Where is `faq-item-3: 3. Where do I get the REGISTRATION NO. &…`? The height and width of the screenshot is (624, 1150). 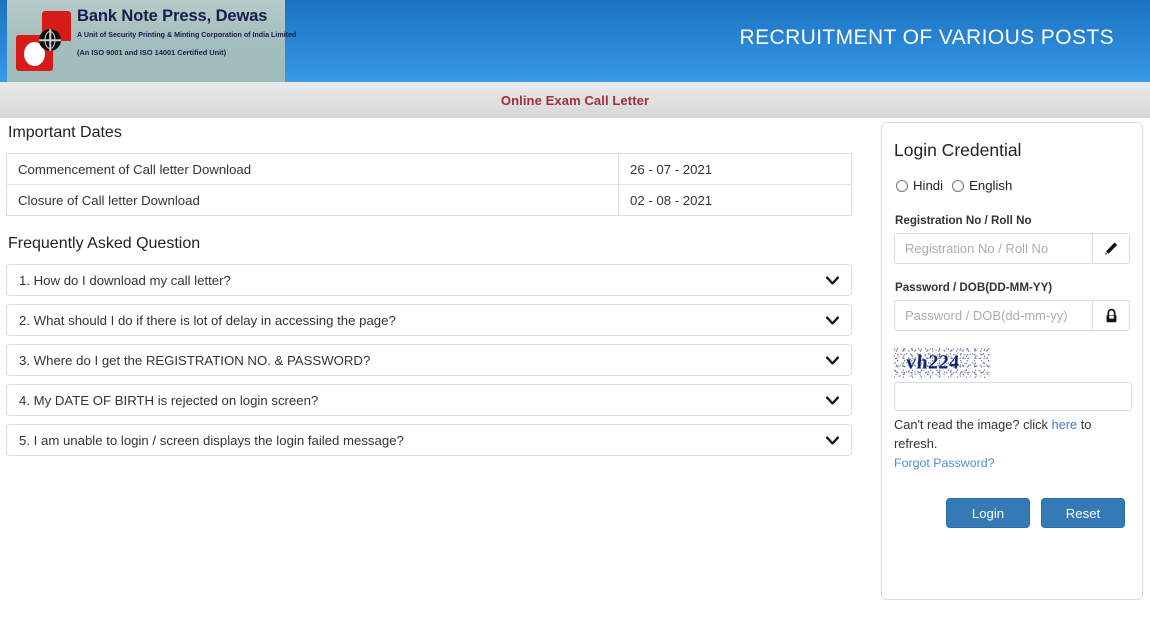 faq-item-3: 3. Where do I get the REGISTRATION NO. &… is located at coordinates (429, 360).